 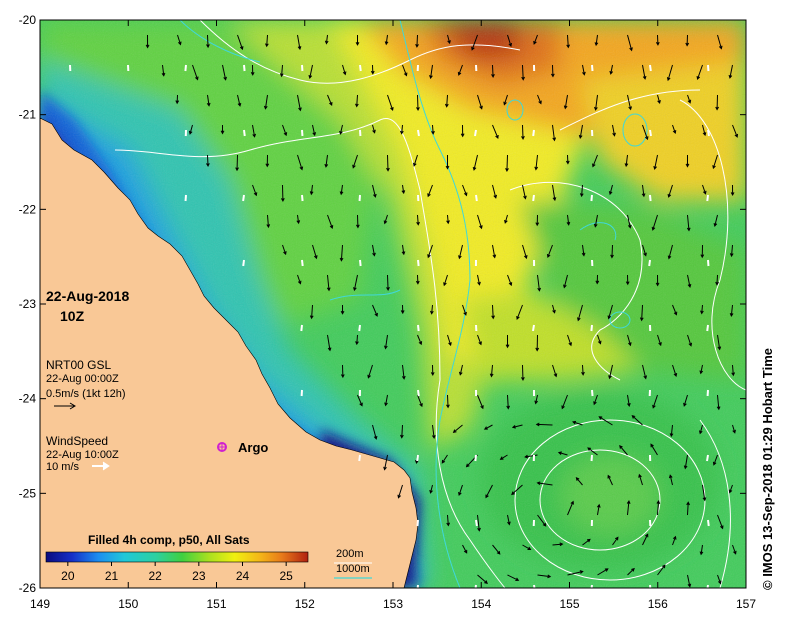 I want to click on map-date: 22-Aug-2018, so click(x=88, y=296).